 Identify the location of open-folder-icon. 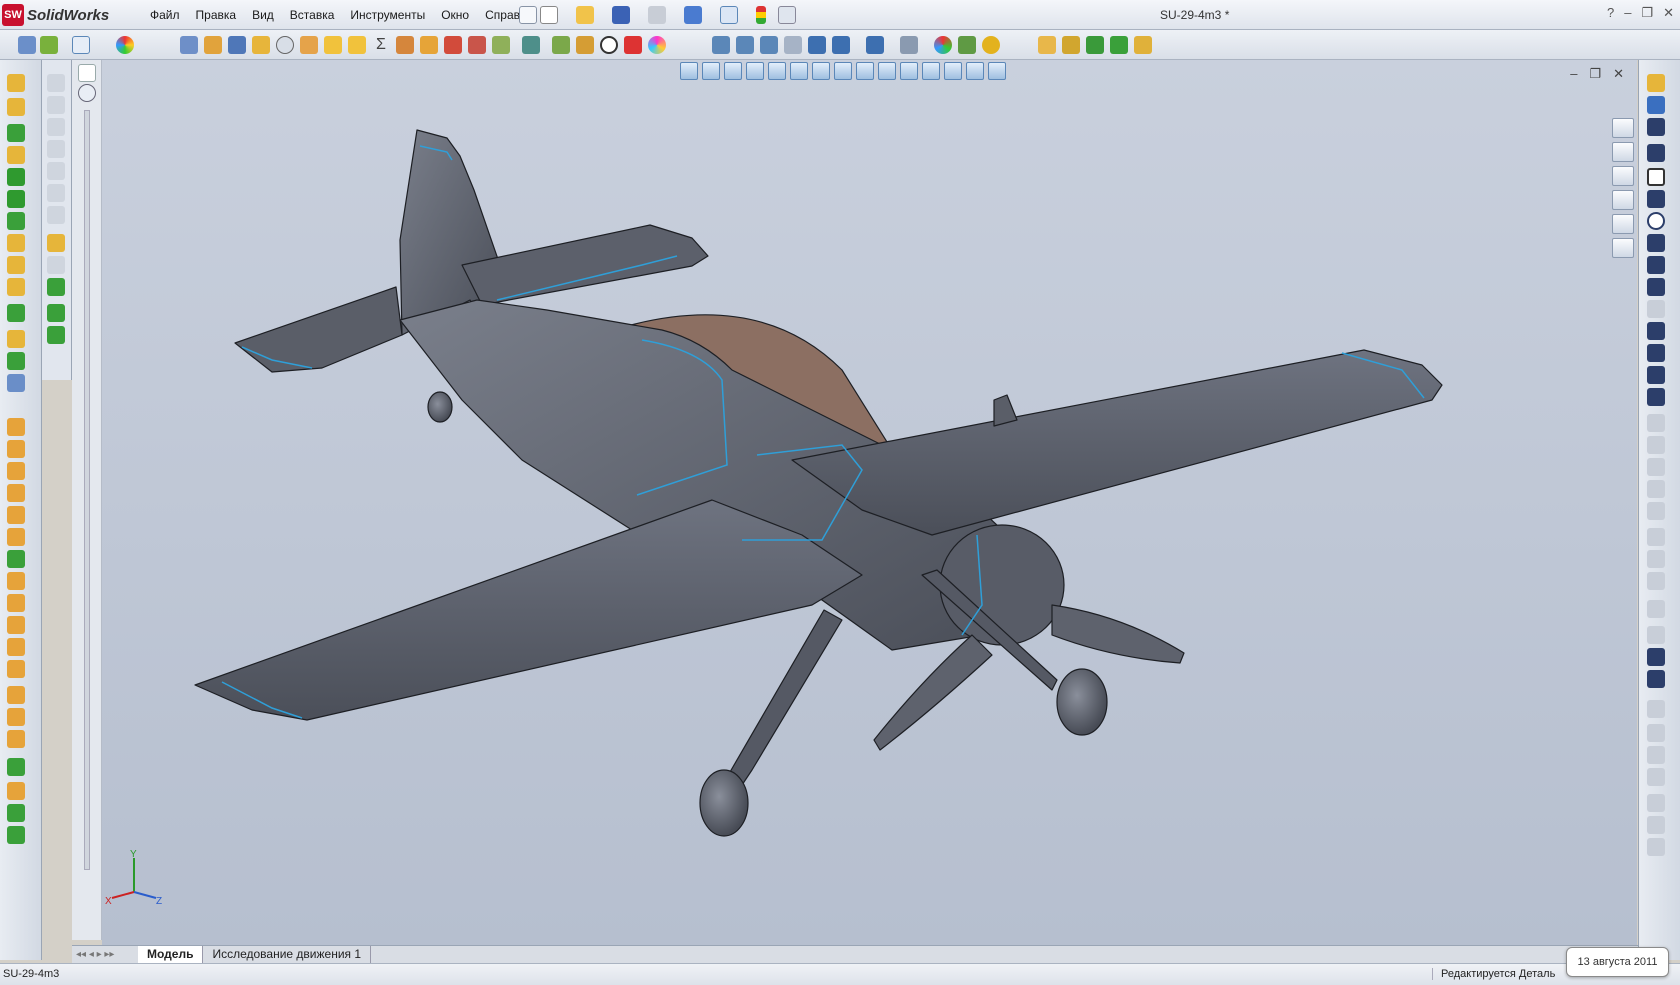
(585, 15).